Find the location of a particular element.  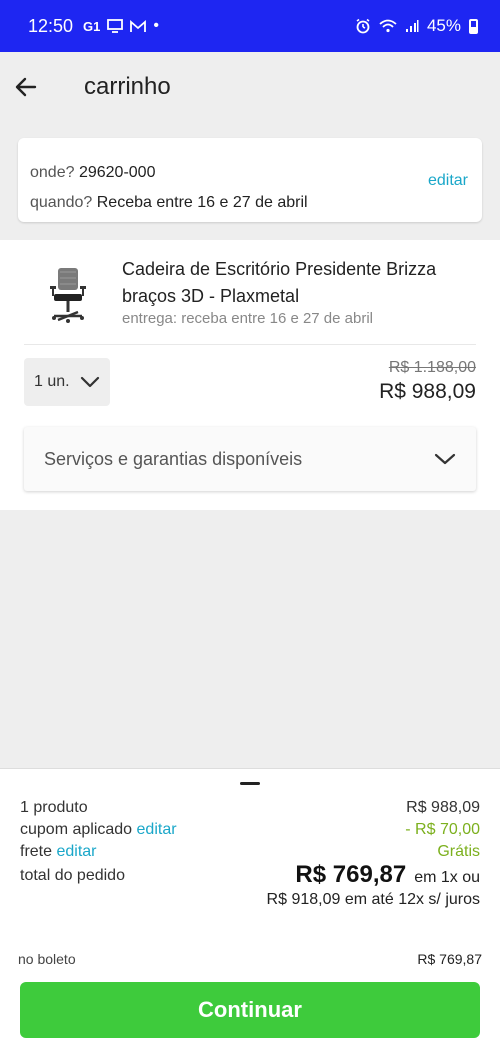

g1-icon: G1 is located at coordinates (92, 26).